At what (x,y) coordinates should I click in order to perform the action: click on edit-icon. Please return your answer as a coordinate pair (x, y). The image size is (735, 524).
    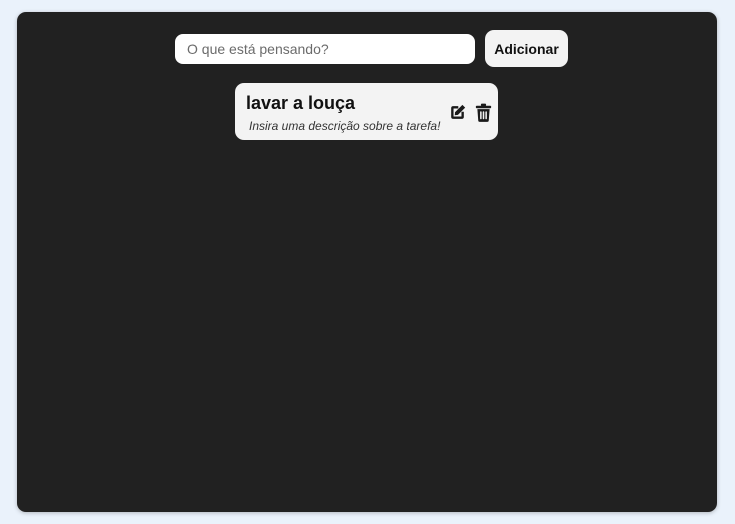
    Looking at the image, I should click on (457, 112).